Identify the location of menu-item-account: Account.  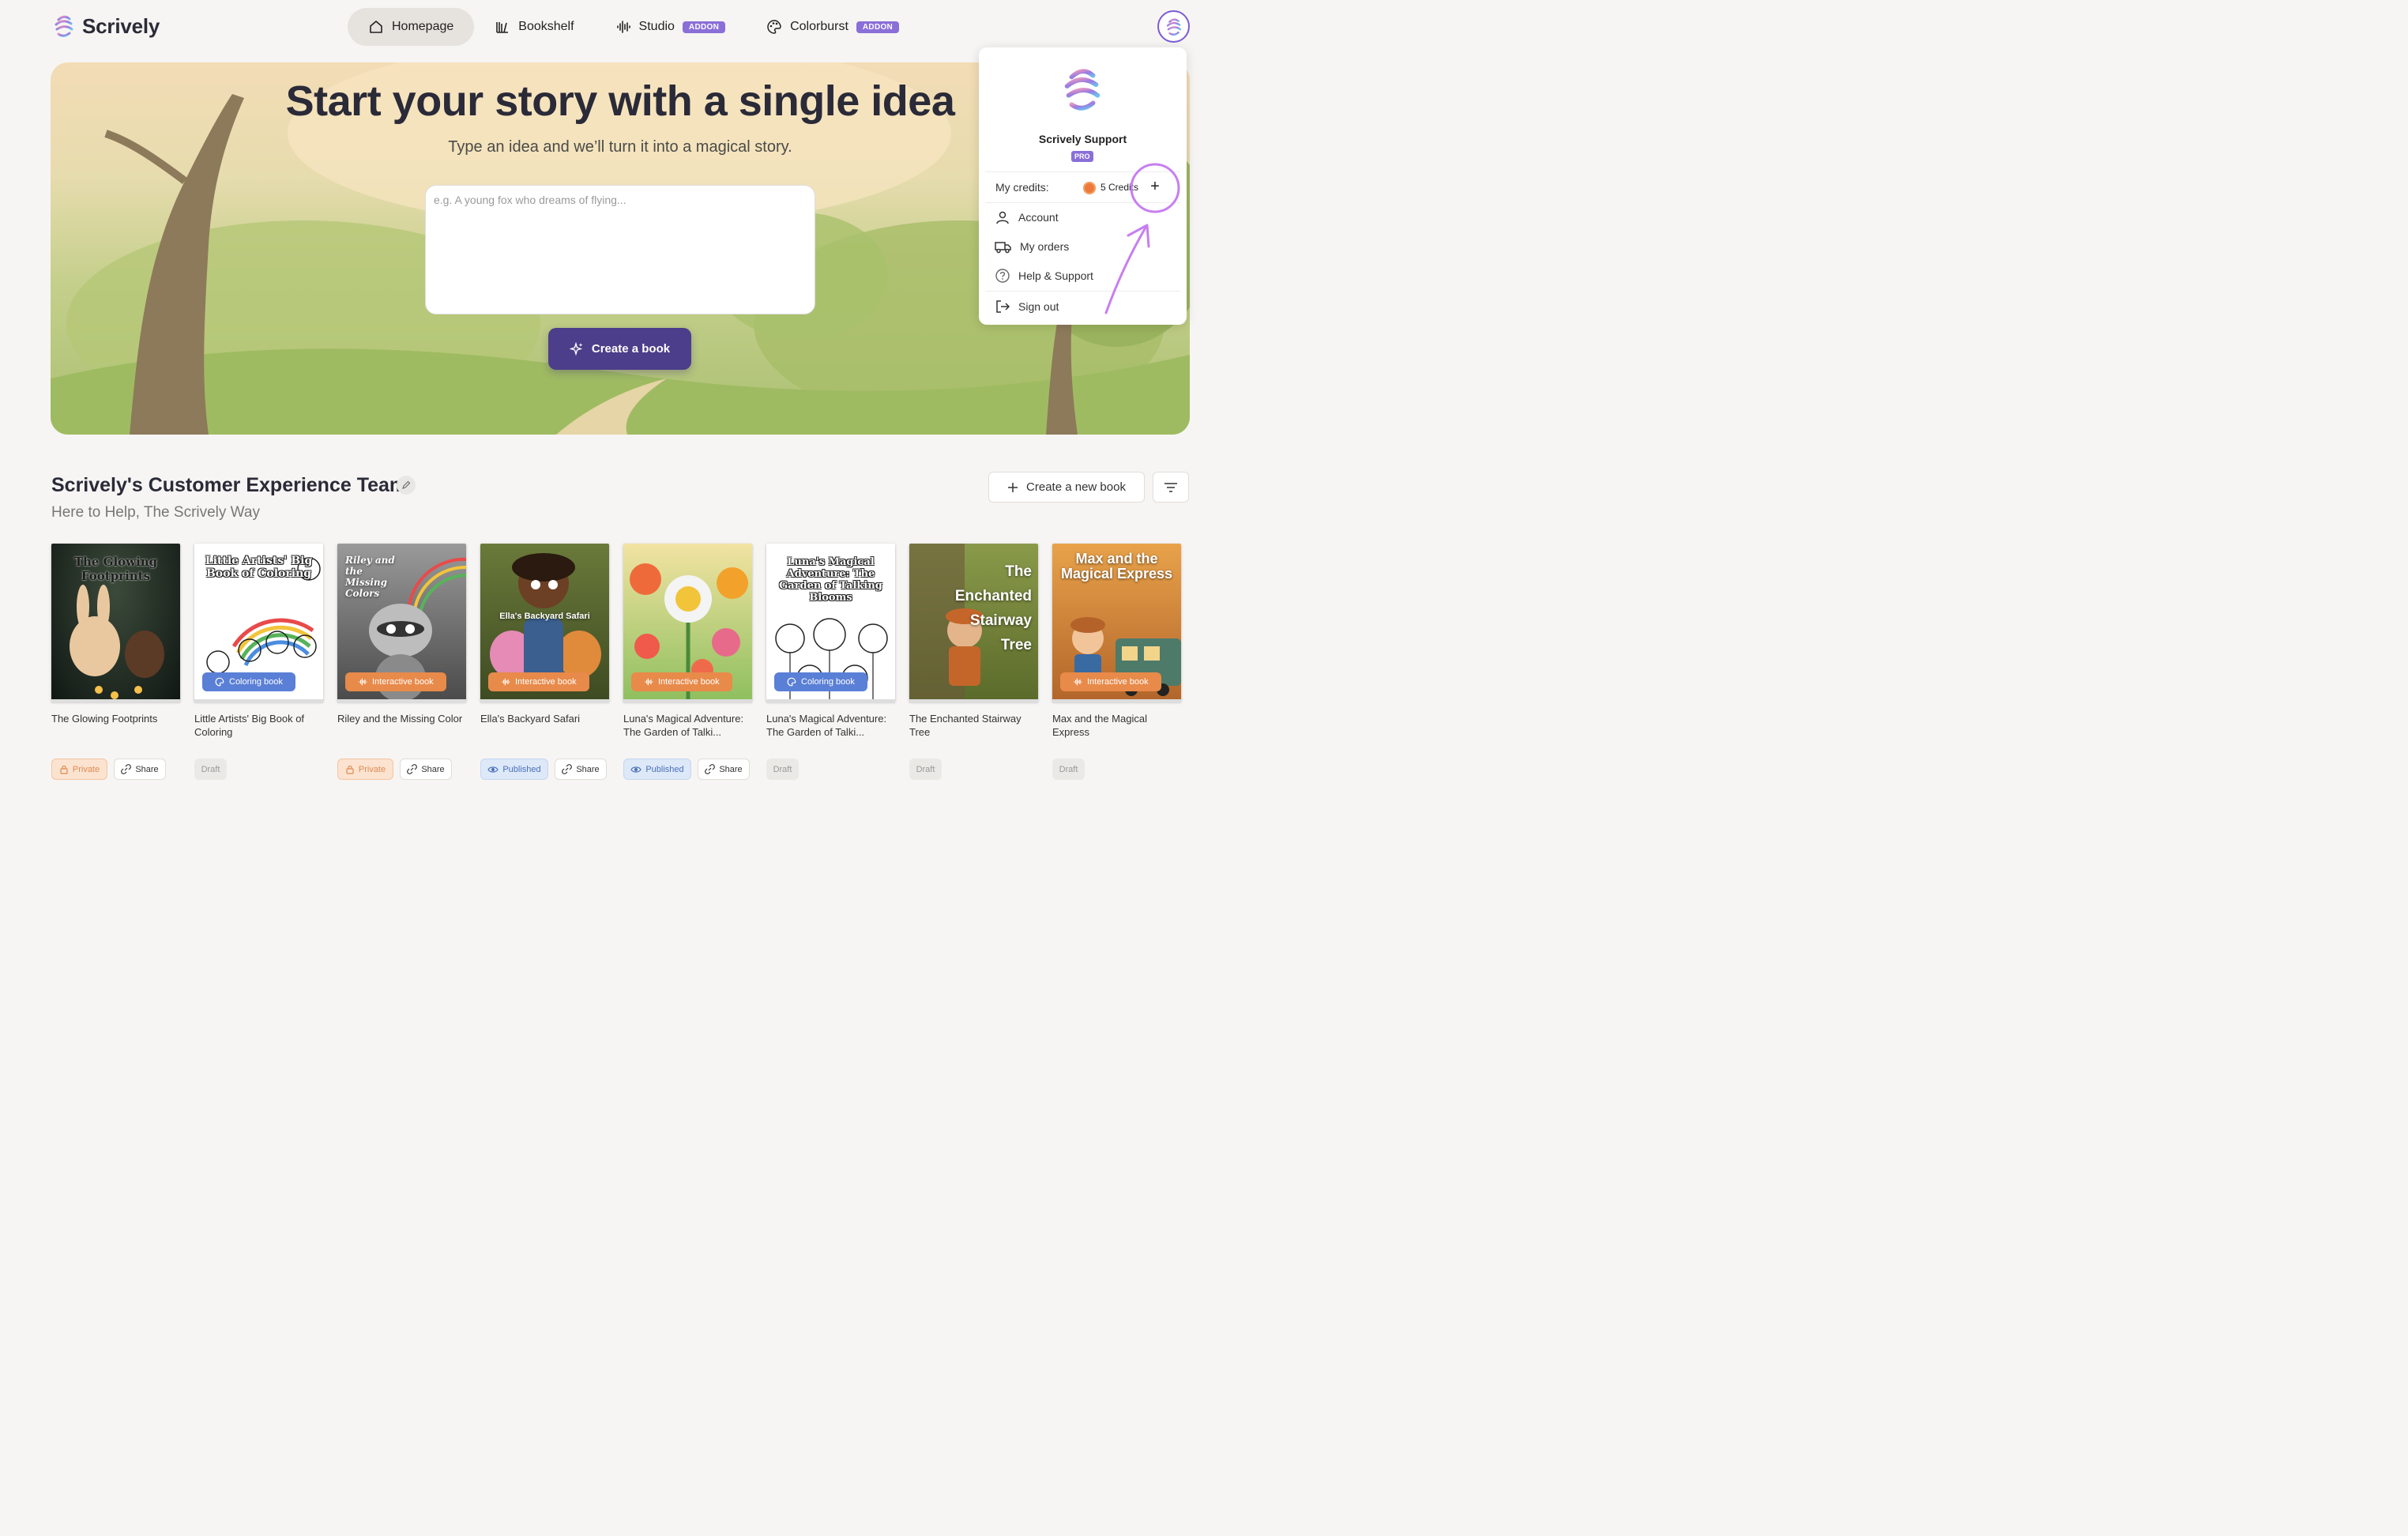
(1027, 217).